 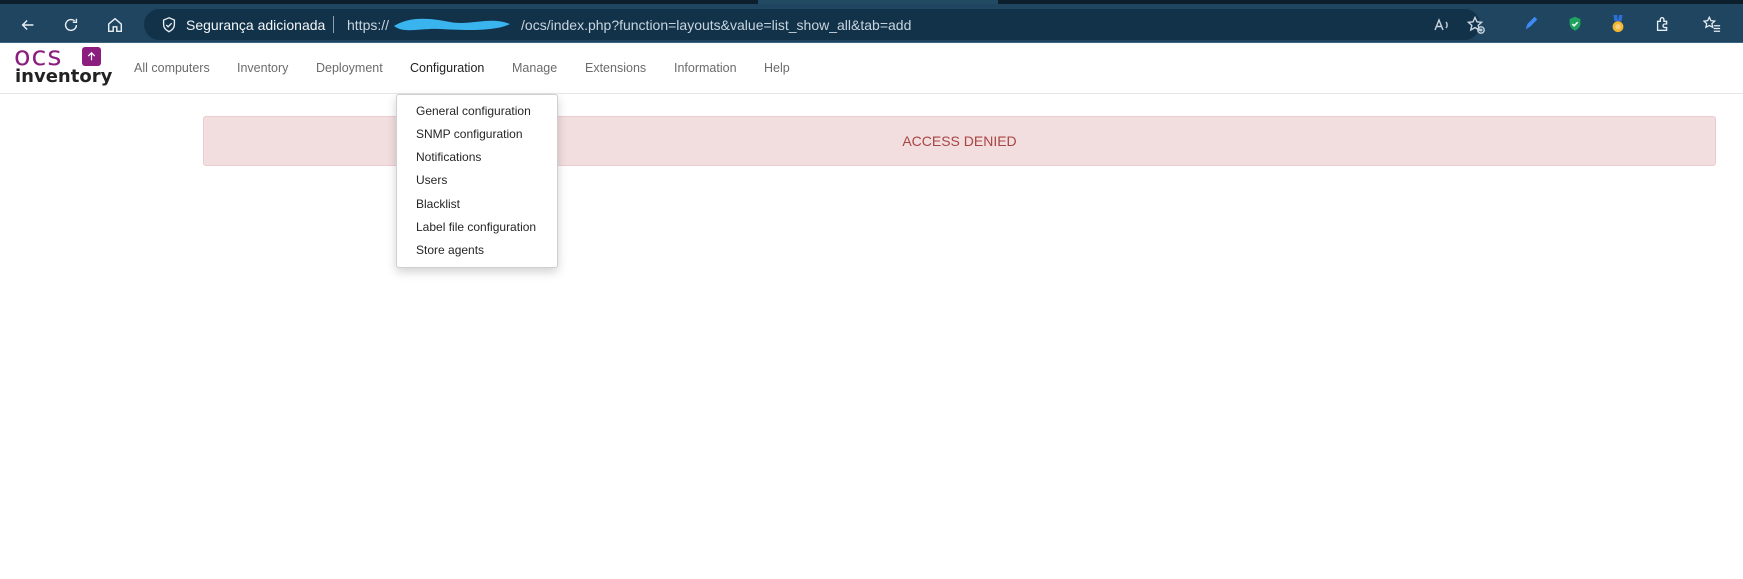 What do you see at coordinates (447, 68) in the screenshot?
I see `nav-configuration: Configuration` at bounding box center [447, 68].